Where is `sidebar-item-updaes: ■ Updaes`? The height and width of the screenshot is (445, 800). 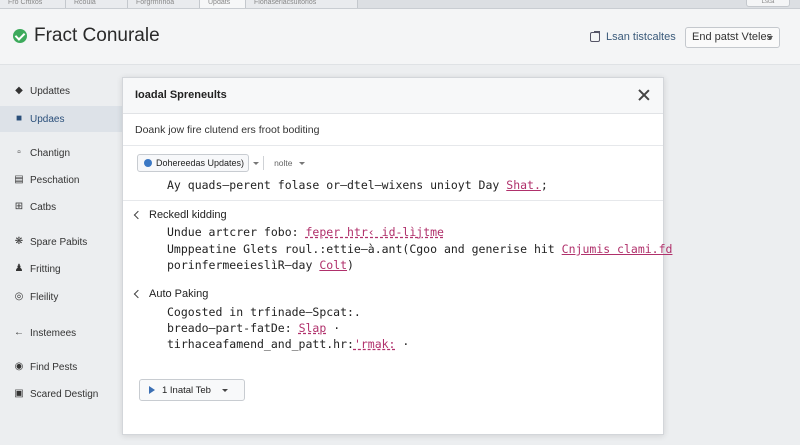
sidebar-item-updaes: ■ Updaes is located at coordinates (61, 119).